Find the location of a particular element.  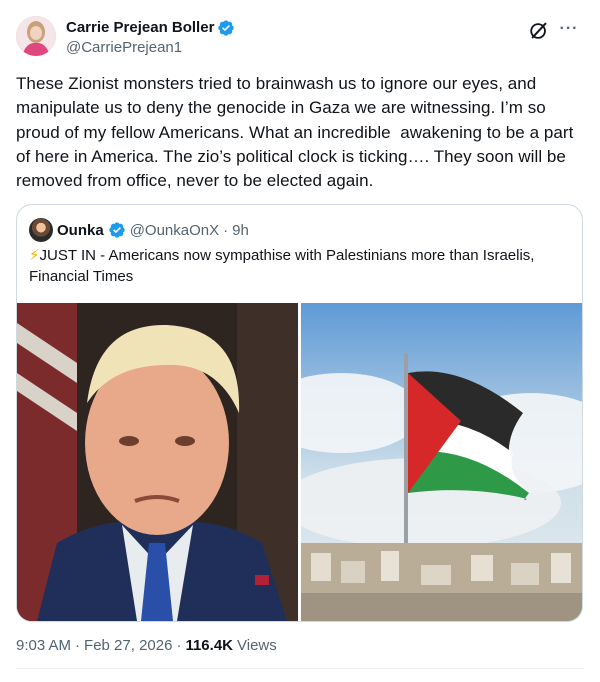

divider is located at coordinates (300, 668).